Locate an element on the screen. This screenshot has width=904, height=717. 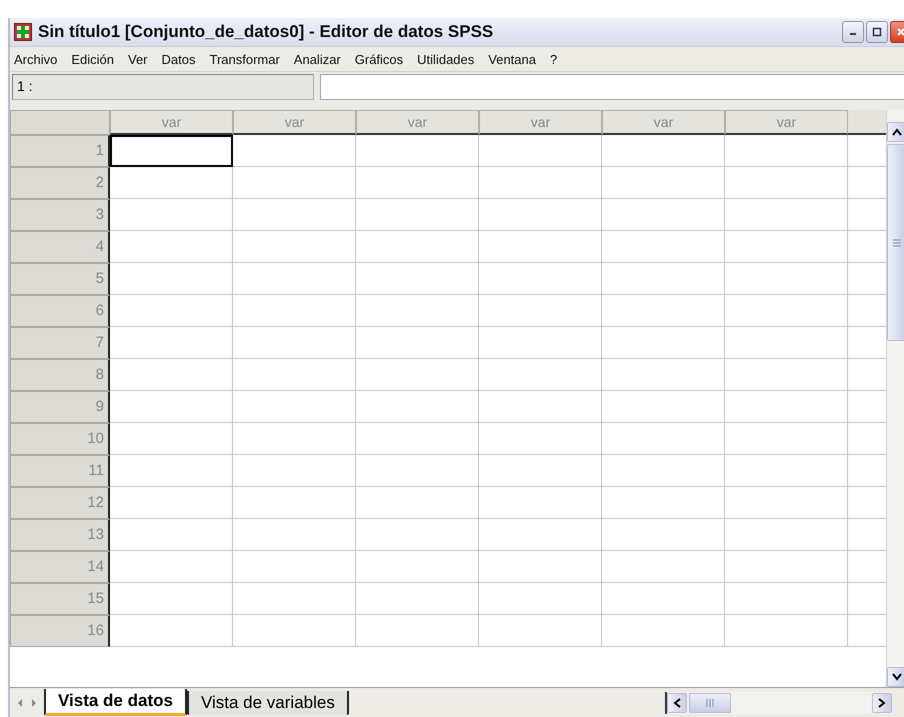
caret-left-icon is located at coordinates (677, 703).